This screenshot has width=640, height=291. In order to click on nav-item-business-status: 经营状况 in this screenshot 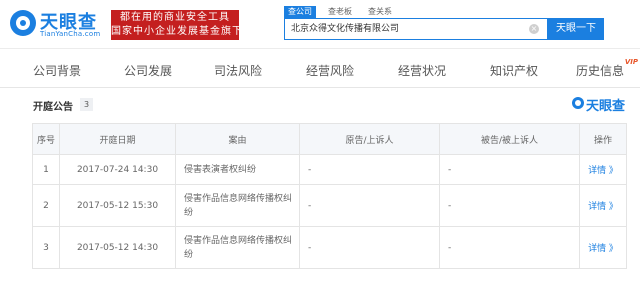, I will do `click(422, 70)`.